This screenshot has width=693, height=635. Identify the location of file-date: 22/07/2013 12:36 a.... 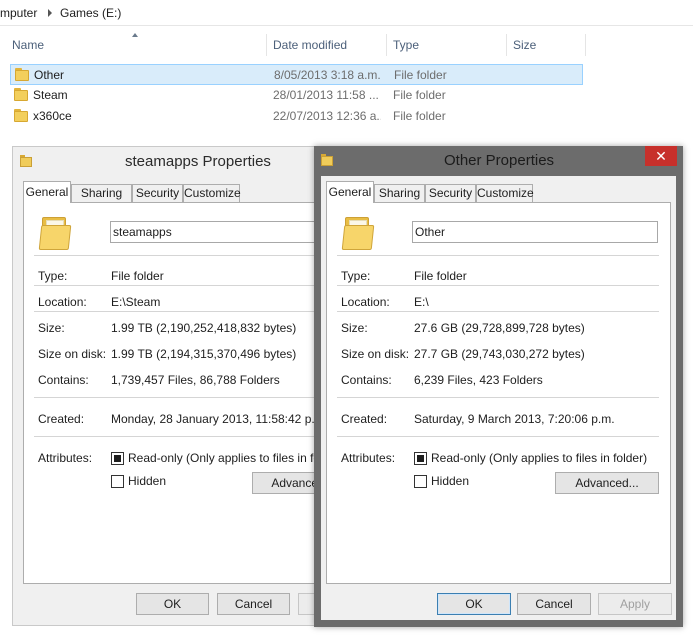
(327, 116).